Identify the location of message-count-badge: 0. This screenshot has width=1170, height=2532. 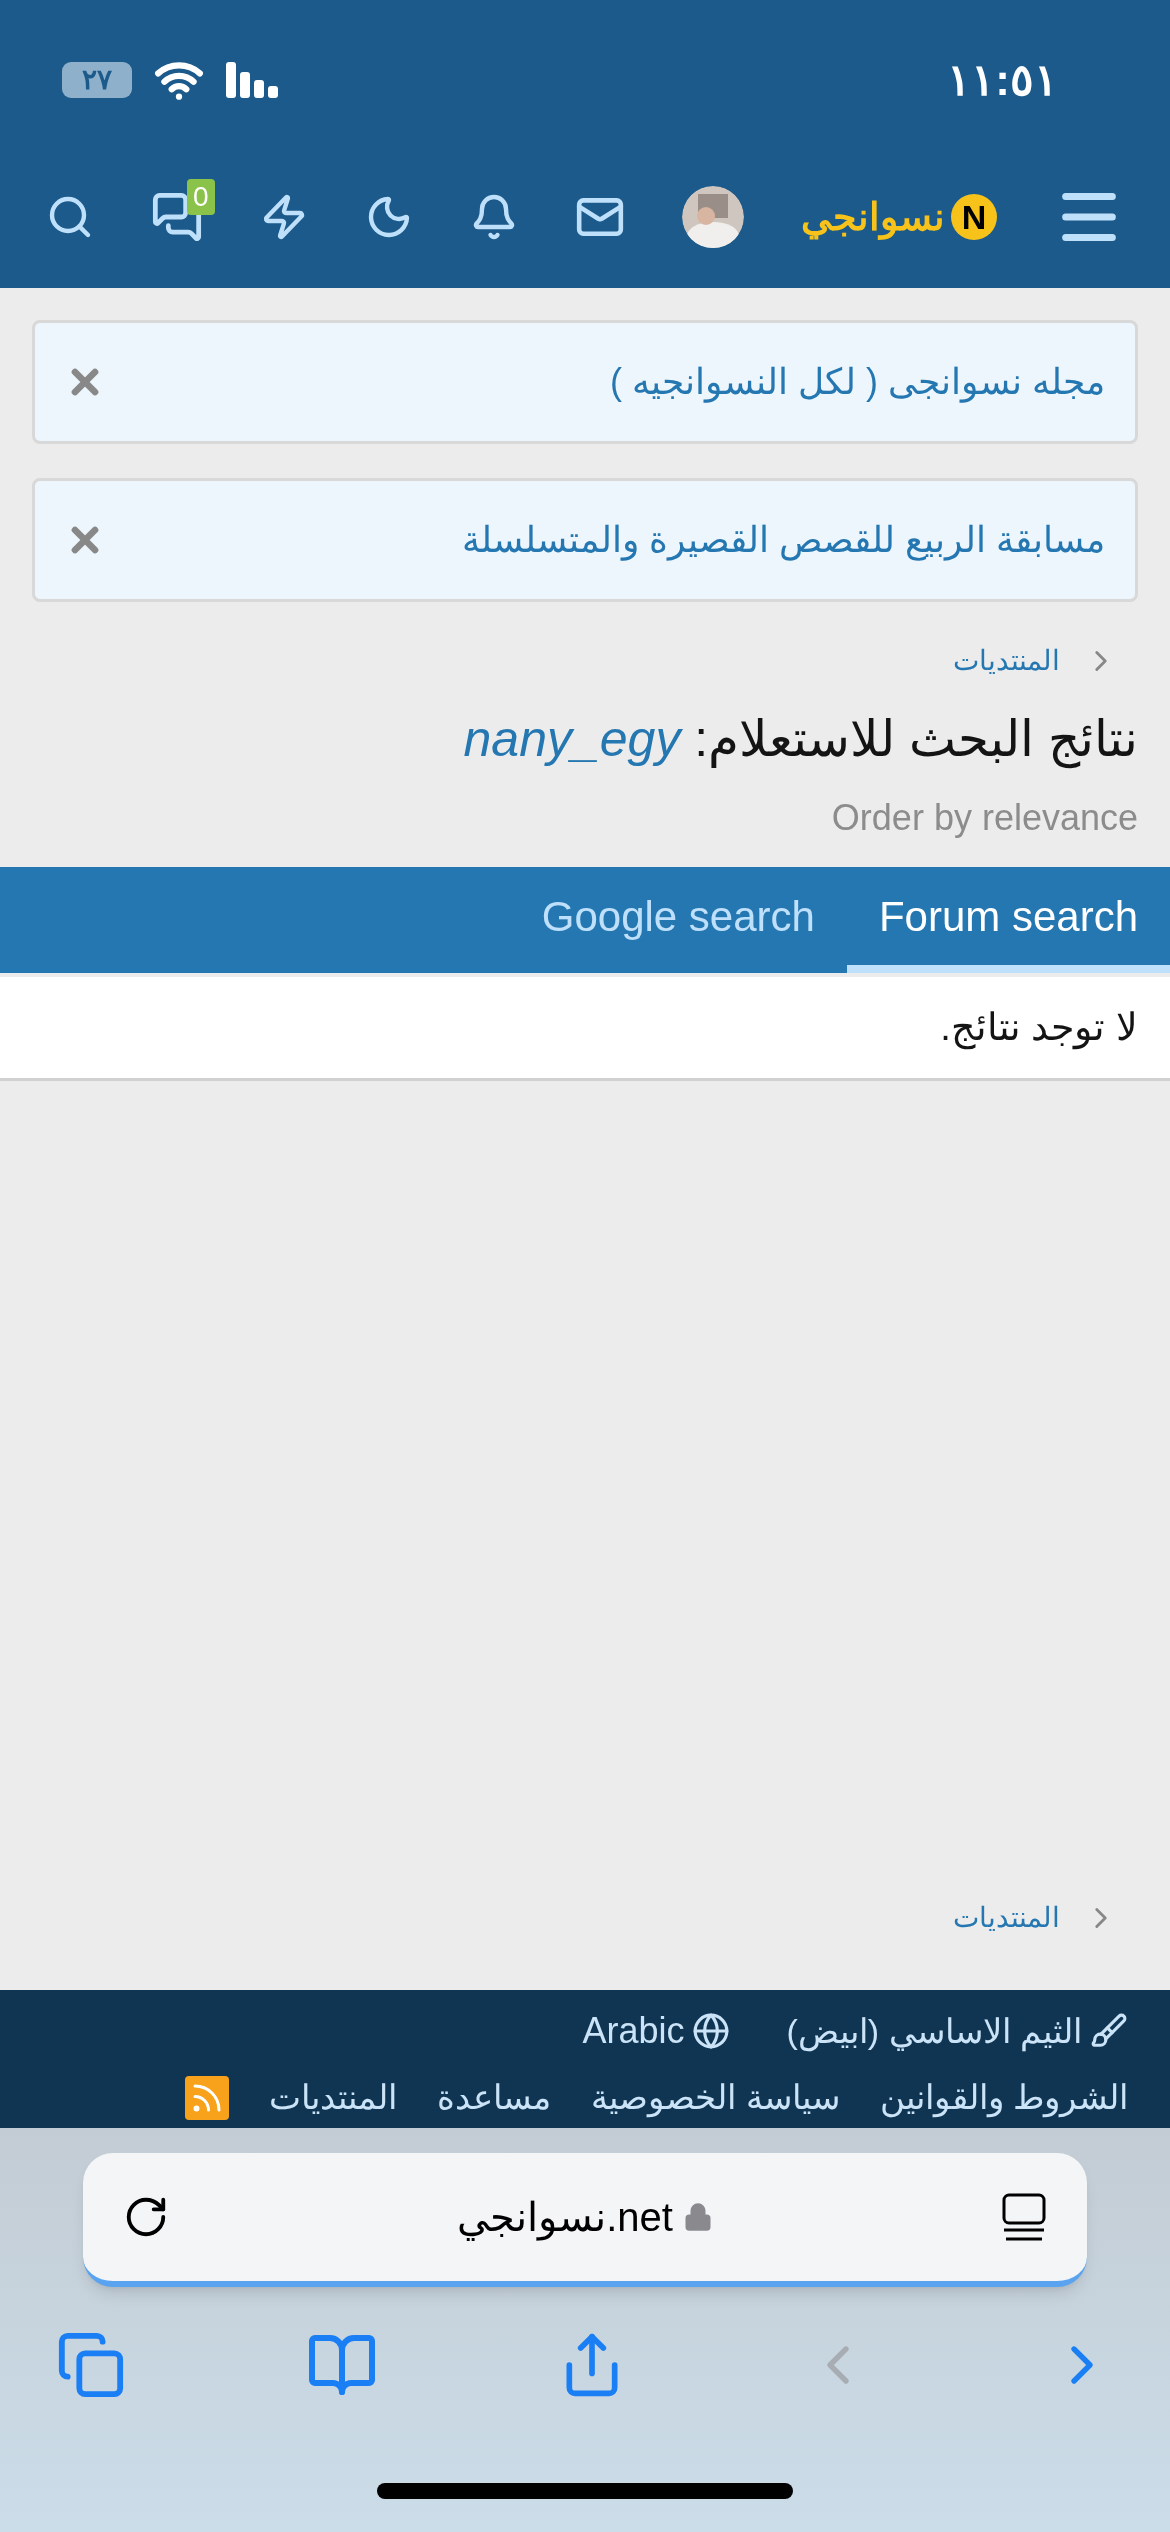
(201, 197).